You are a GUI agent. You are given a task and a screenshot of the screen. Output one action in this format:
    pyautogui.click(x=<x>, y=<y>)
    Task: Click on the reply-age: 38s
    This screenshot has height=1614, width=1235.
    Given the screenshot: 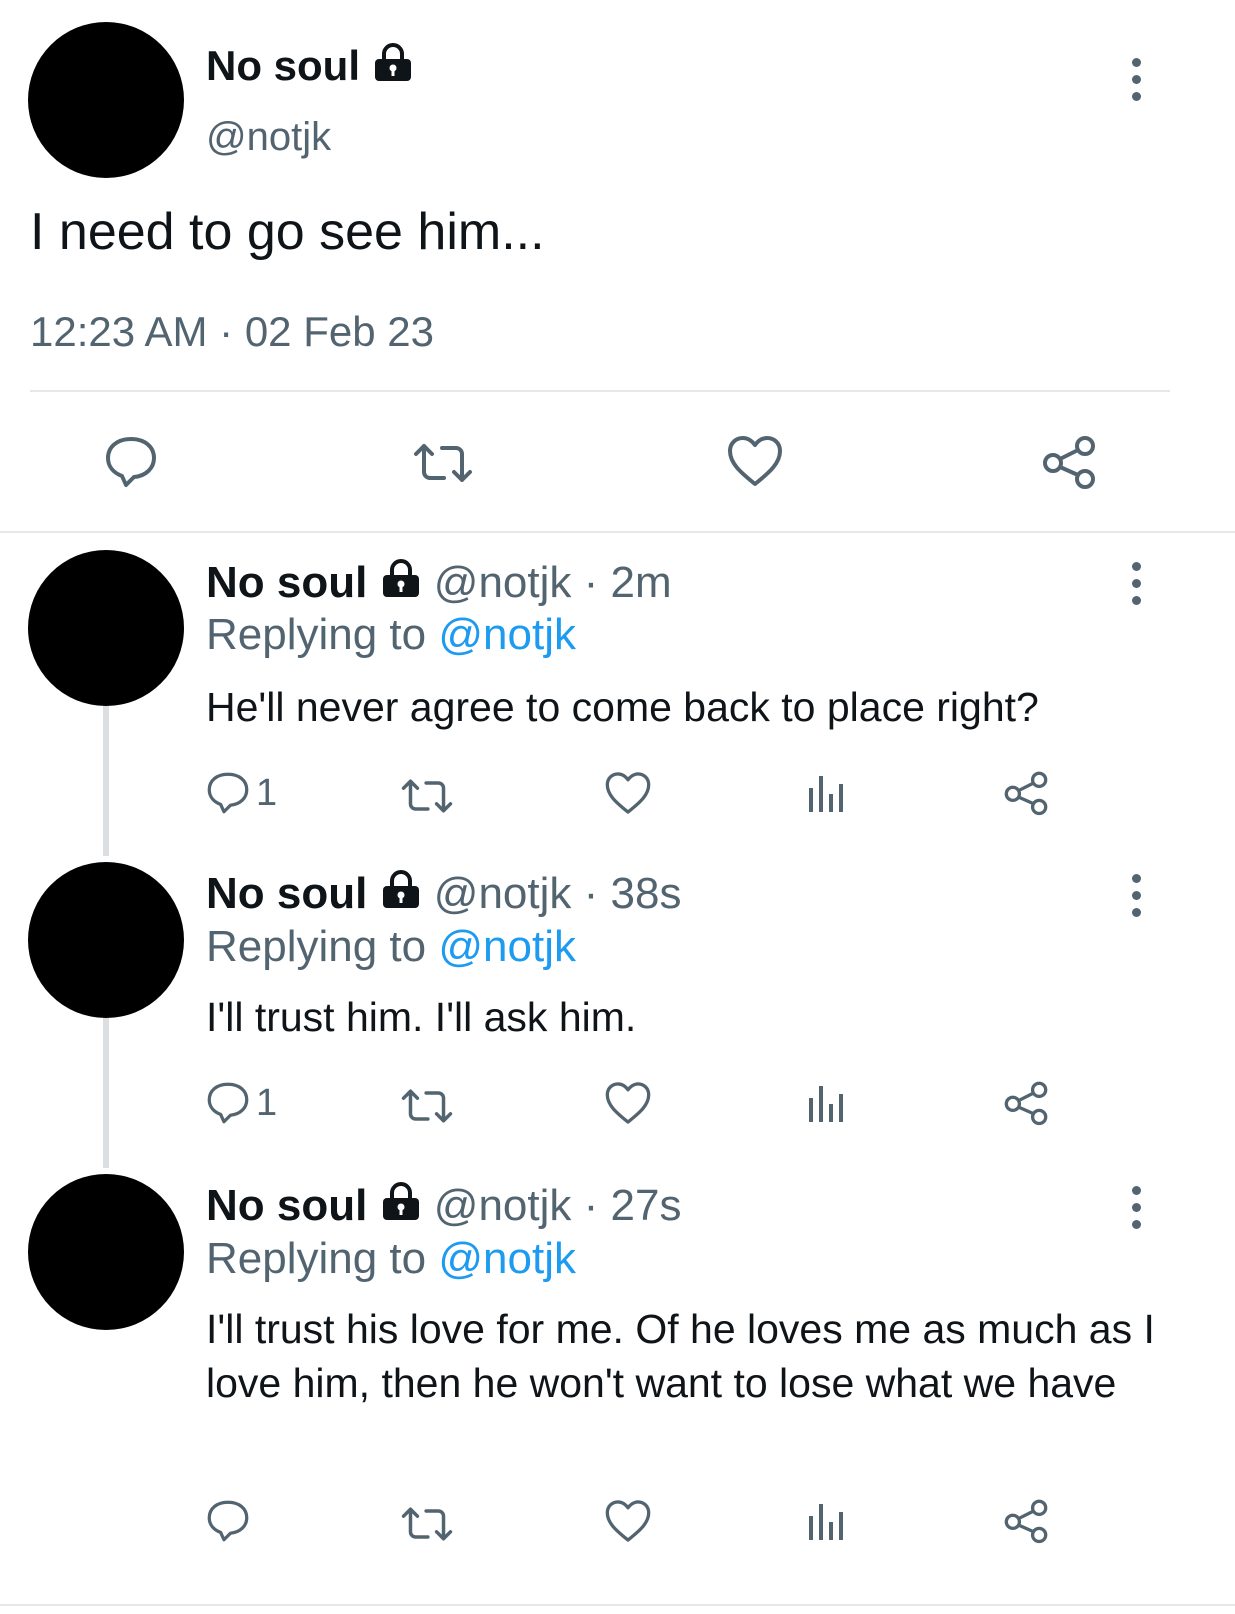 What is the action you would take?
    pyautogui.click(x=646, y=893)
    